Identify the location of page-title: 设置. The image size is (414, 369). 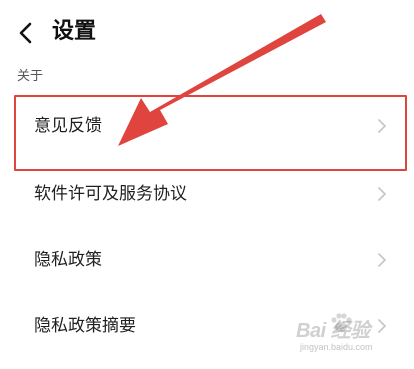
(74, 31).